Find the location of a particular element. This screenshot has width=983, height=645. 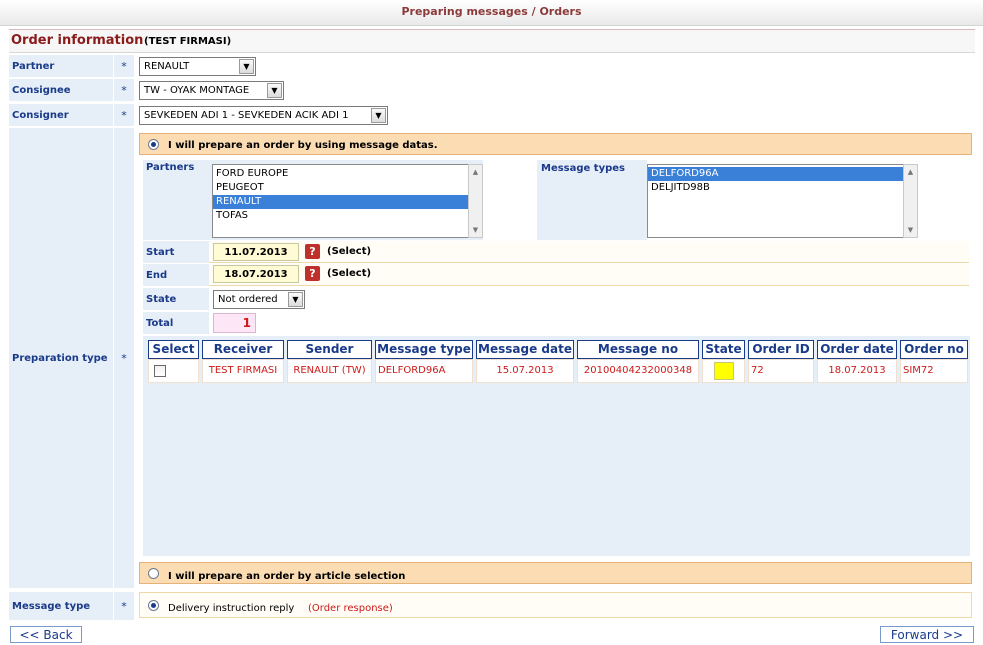

column-header-message-no: Message no is located at coordinates (638, 349).